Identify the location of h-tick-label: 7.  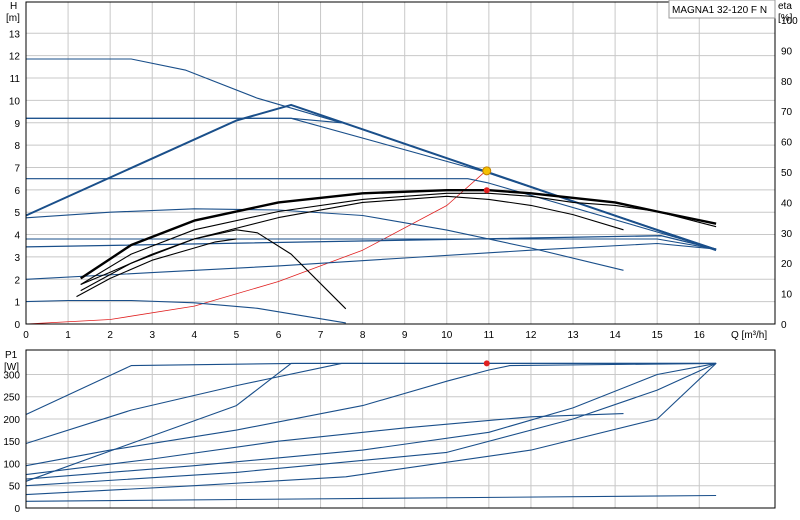
(17, 168).